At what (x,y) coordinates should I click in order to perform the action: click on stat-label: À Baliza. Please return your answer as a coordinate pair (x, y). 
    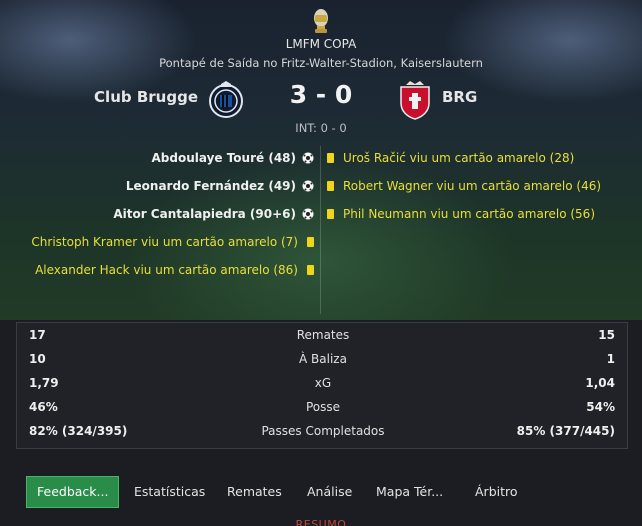
    Looking at the image, I should click on (323, 359).